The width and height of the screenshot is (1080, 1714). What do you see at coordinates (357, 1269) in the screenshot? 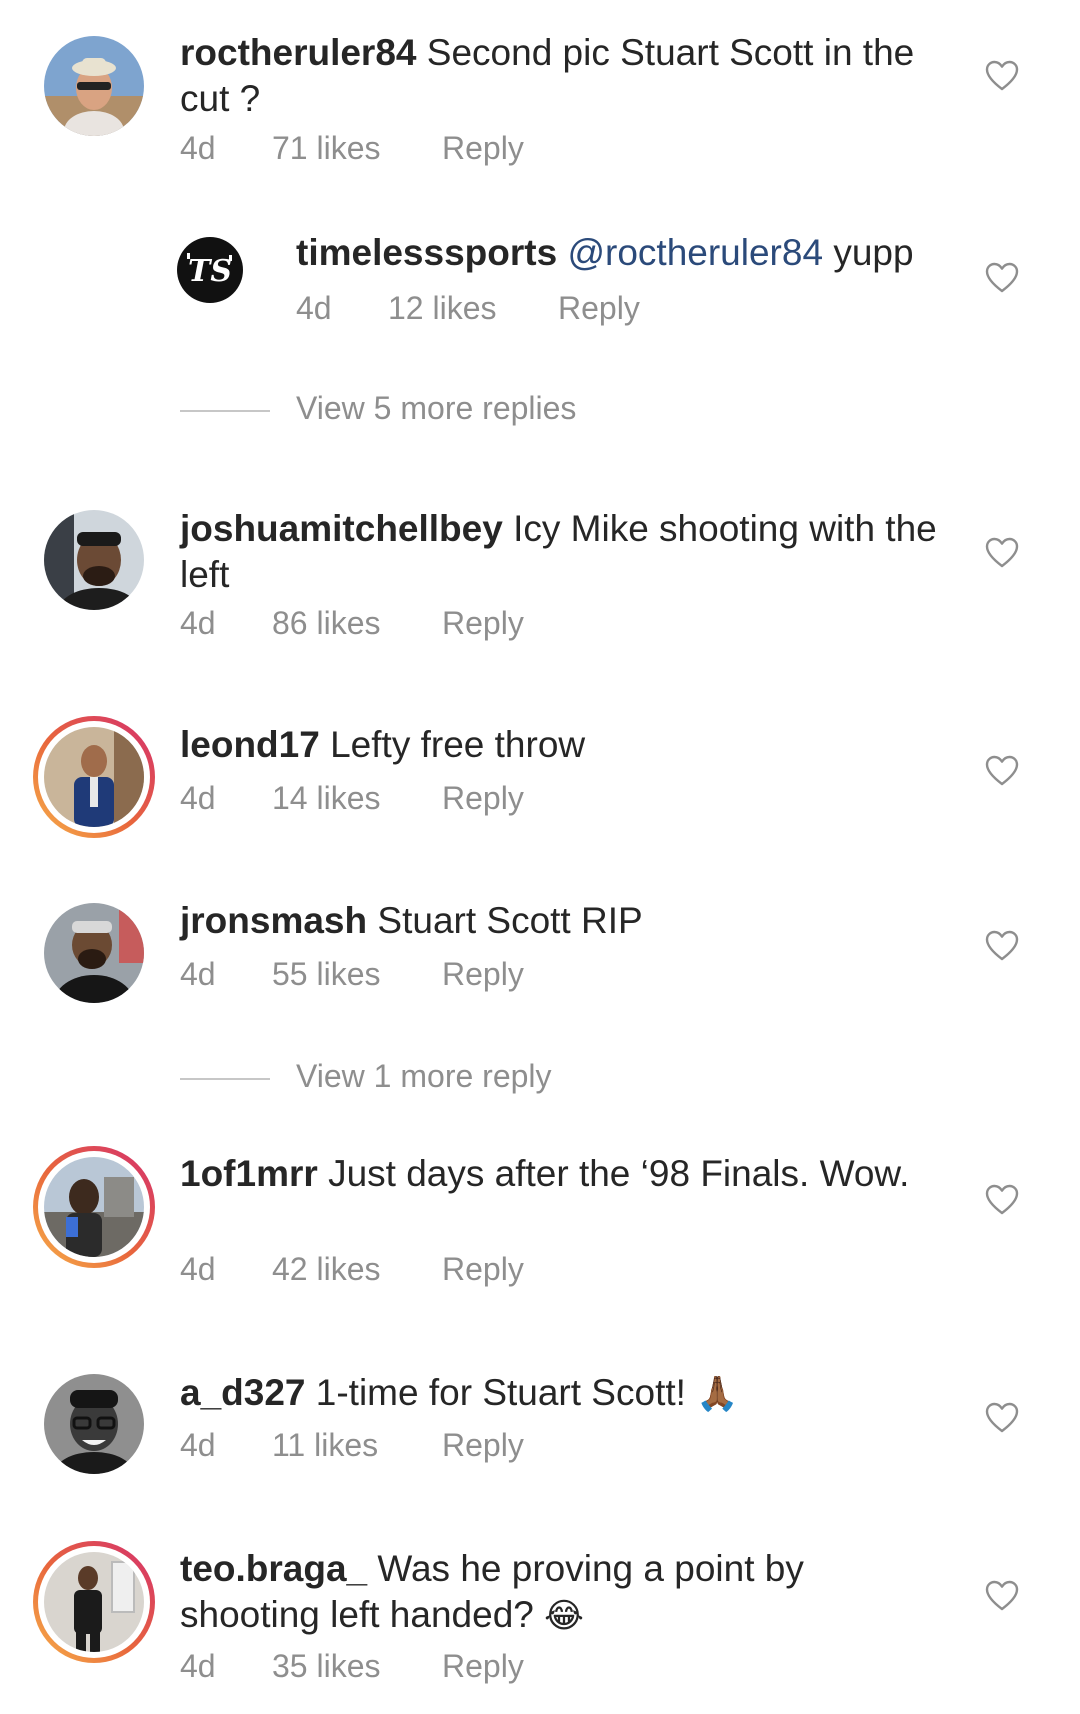
I see `comment-likes: 42 likes` at bounding box center [357, 1269].